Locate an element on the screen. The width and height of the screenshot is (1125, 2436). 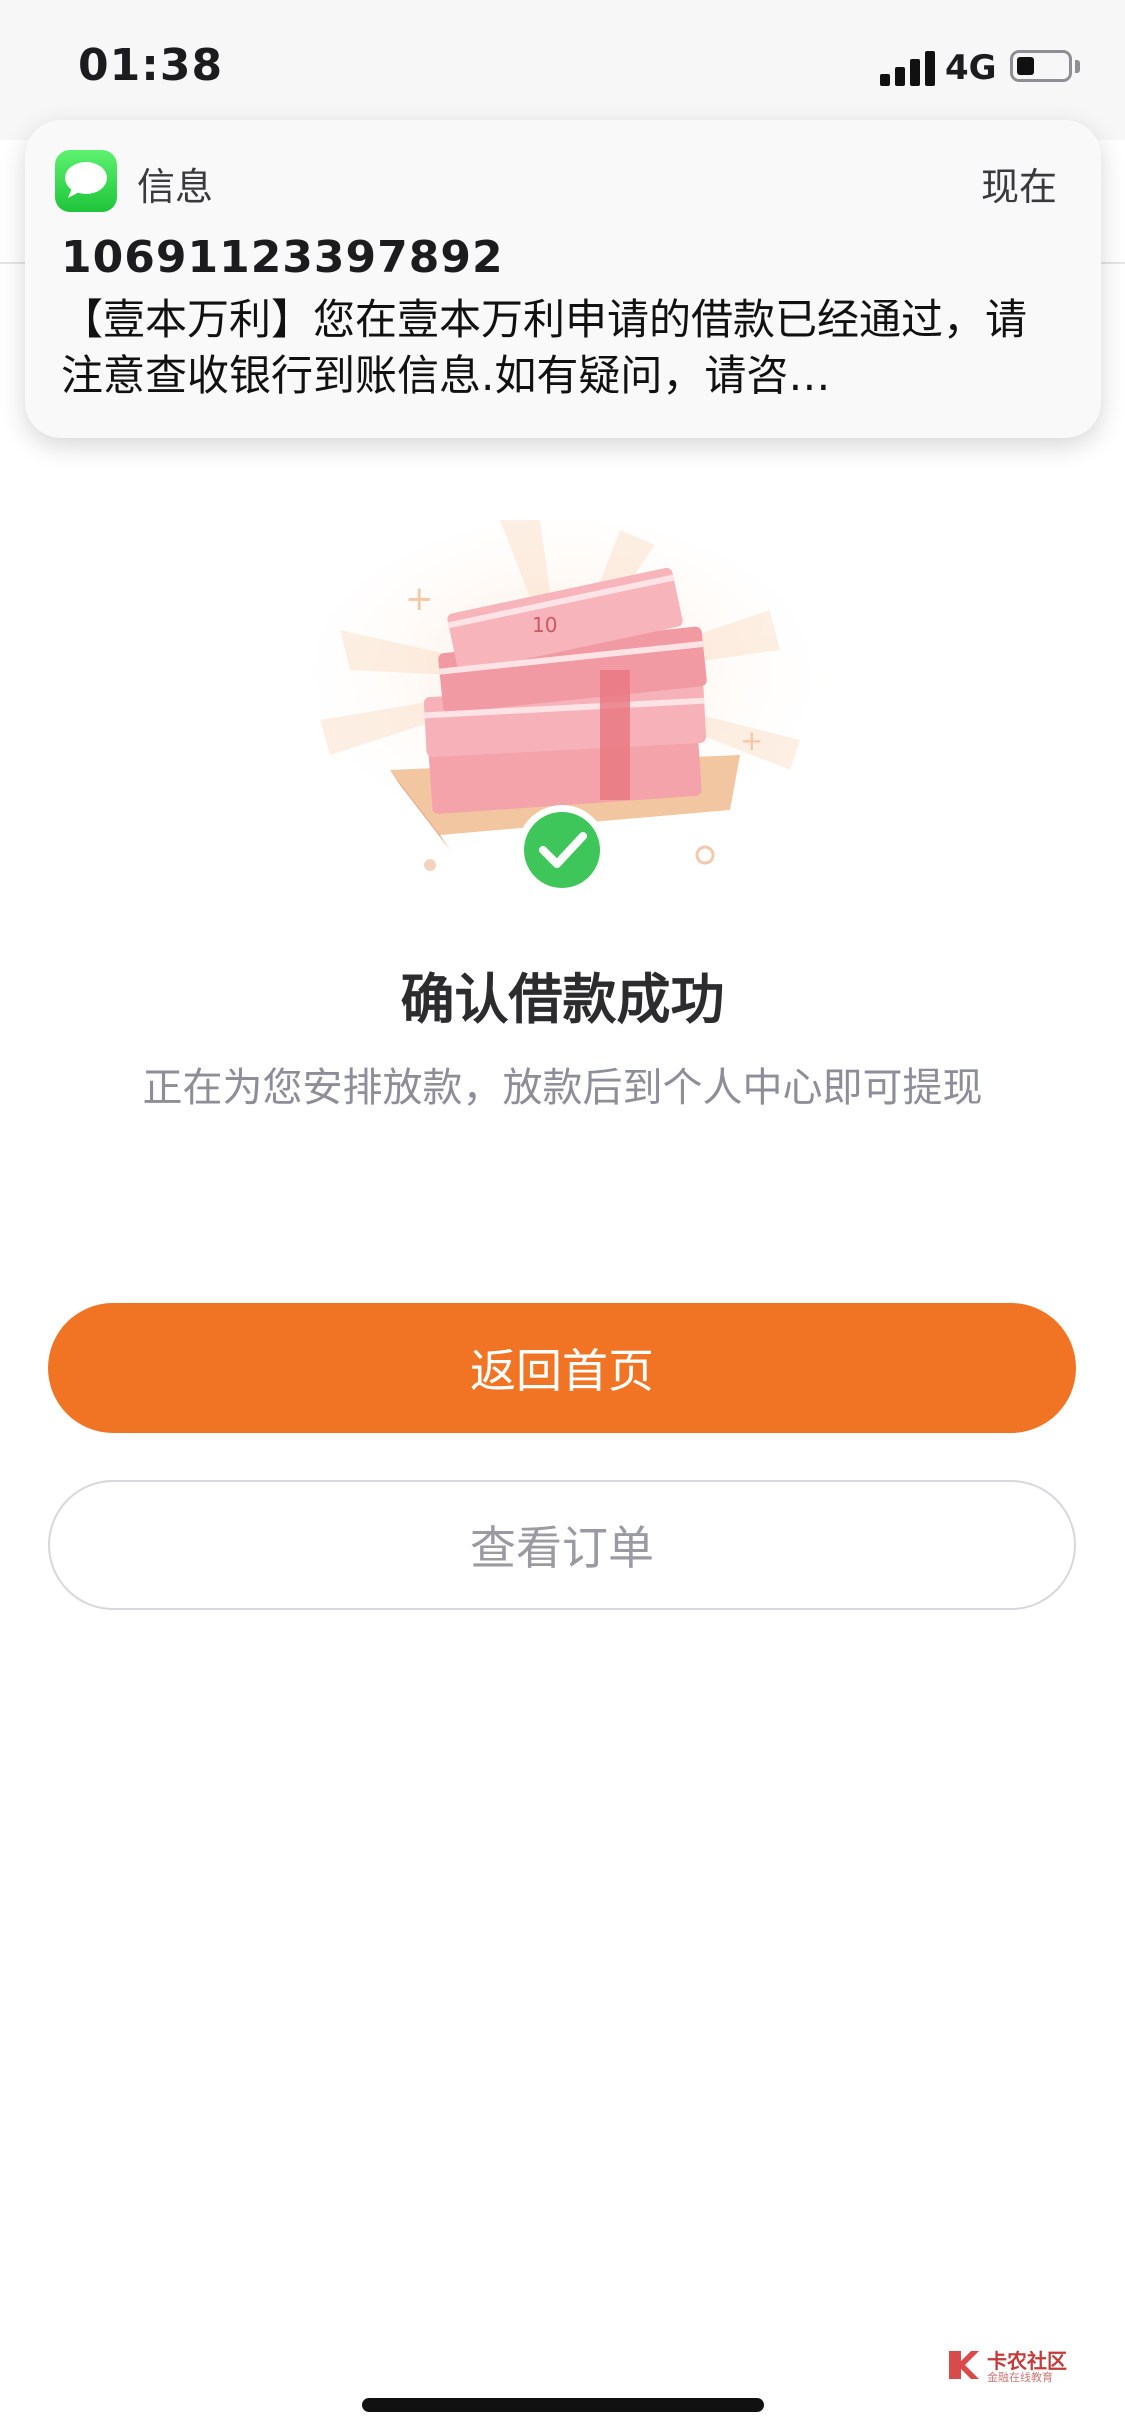
notification-time: 现在 is located at coordinates (1018, 187).